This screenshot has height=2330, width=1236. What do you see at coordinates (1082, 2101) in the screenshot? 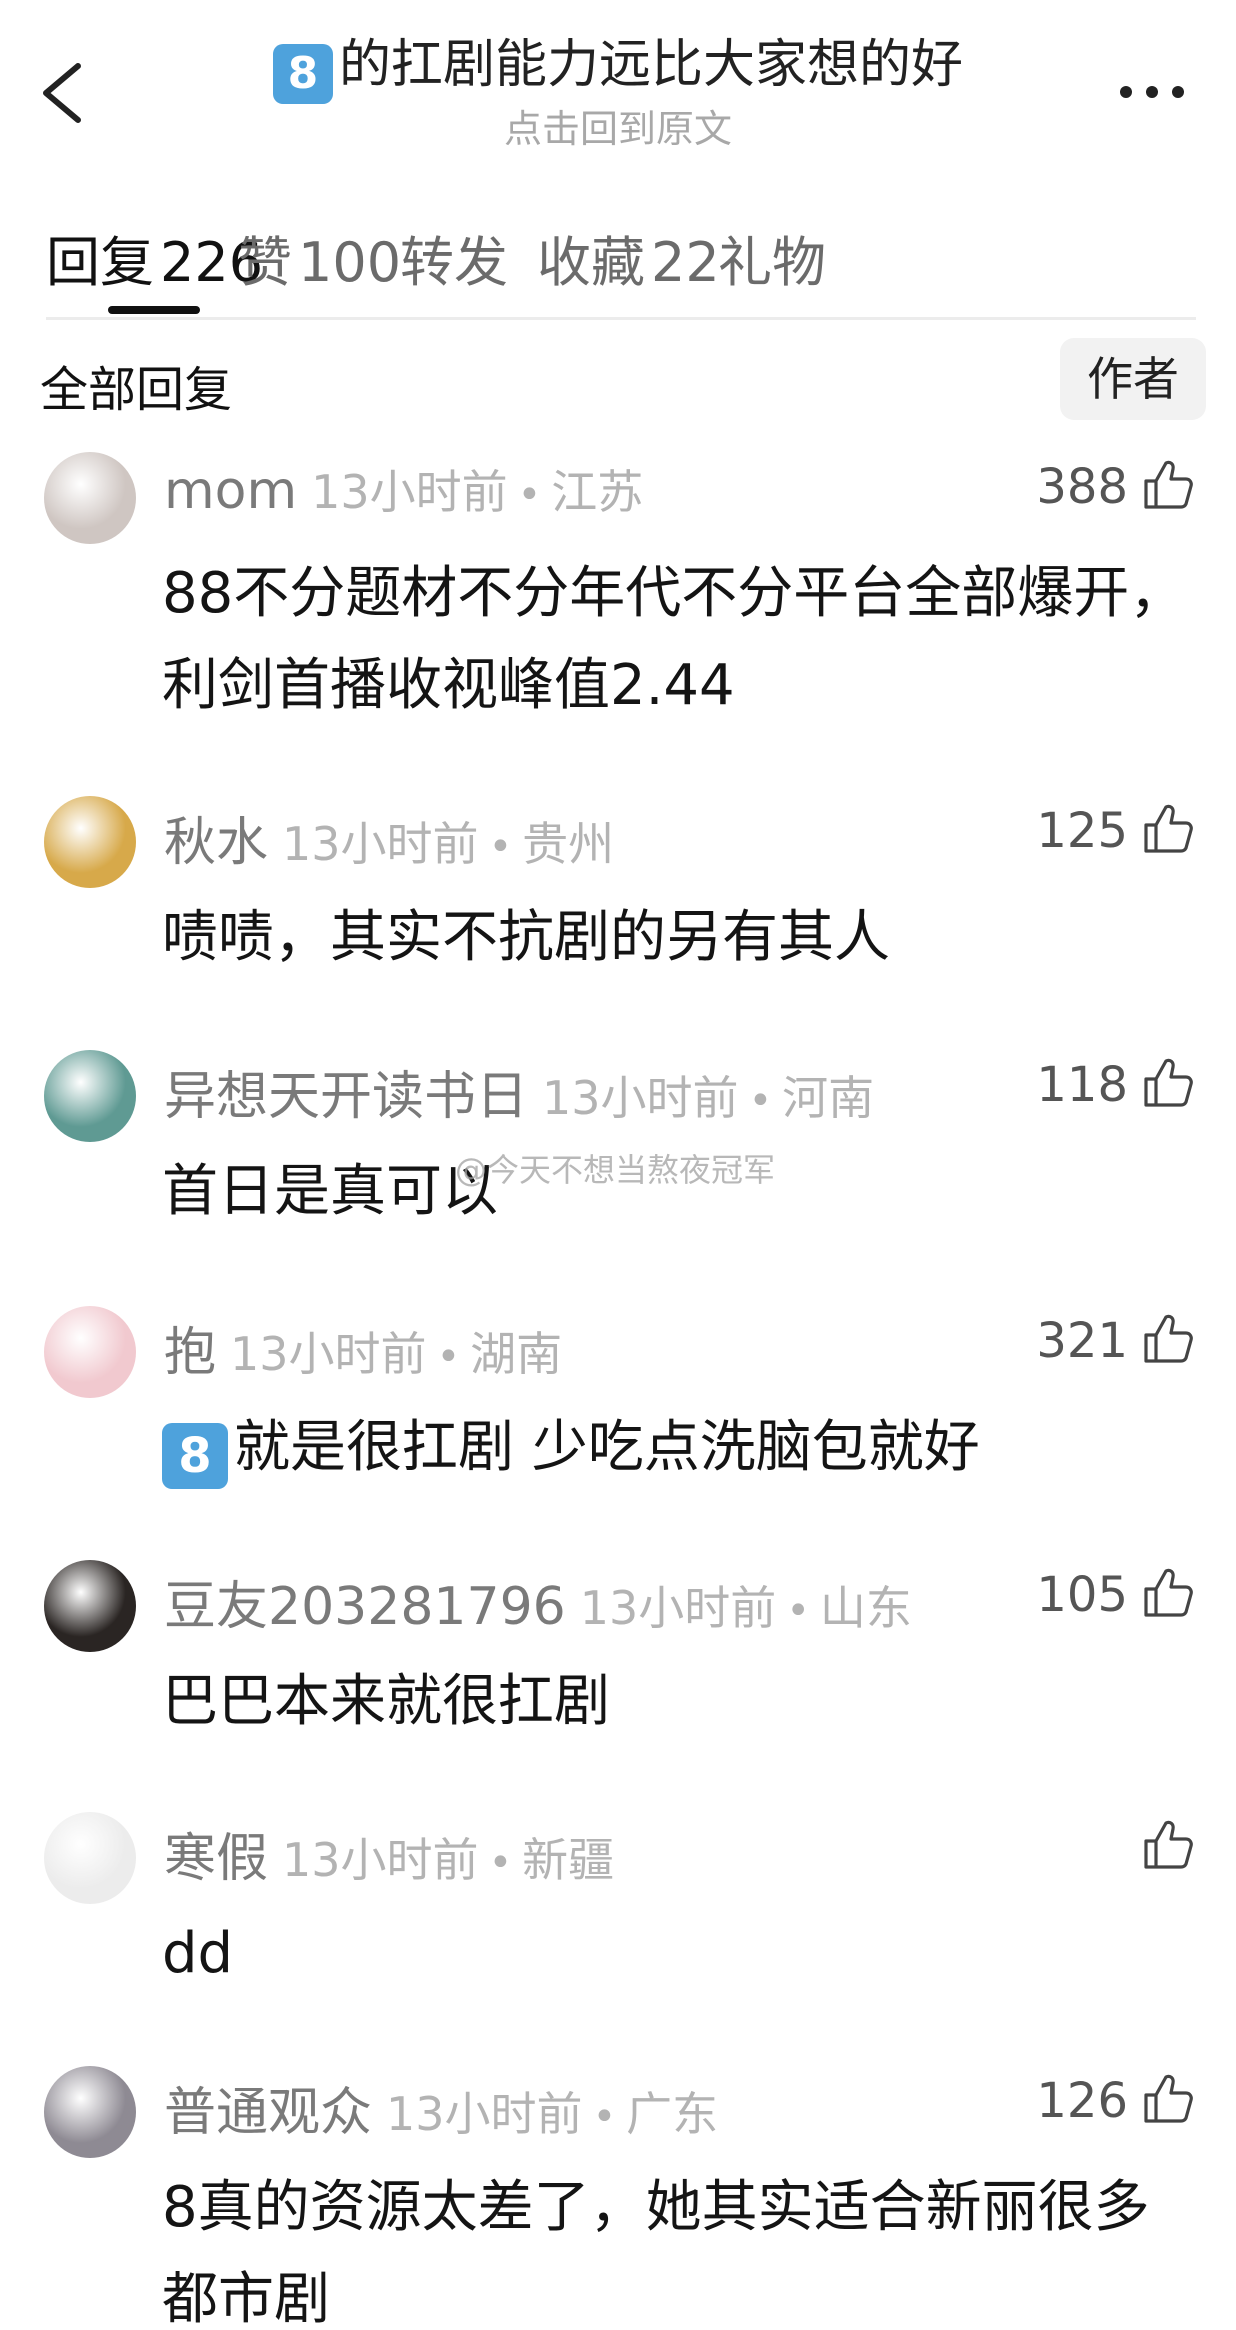
I see `like-count: 126` at bounding box center [1082, 2101].